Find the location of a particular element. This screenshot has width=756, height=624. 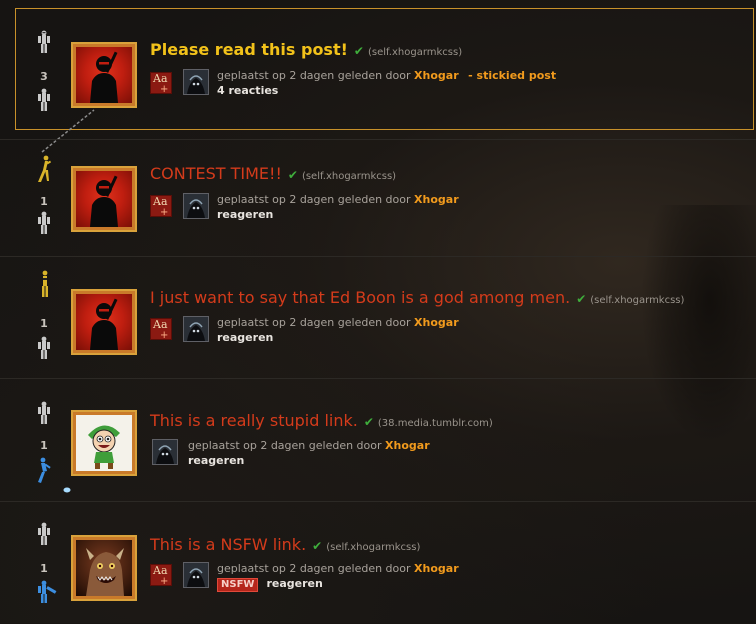

post-title-line: This is a NSFW link. ✔ (self.xhogarmkcss) is located at coordinates (285, 544).